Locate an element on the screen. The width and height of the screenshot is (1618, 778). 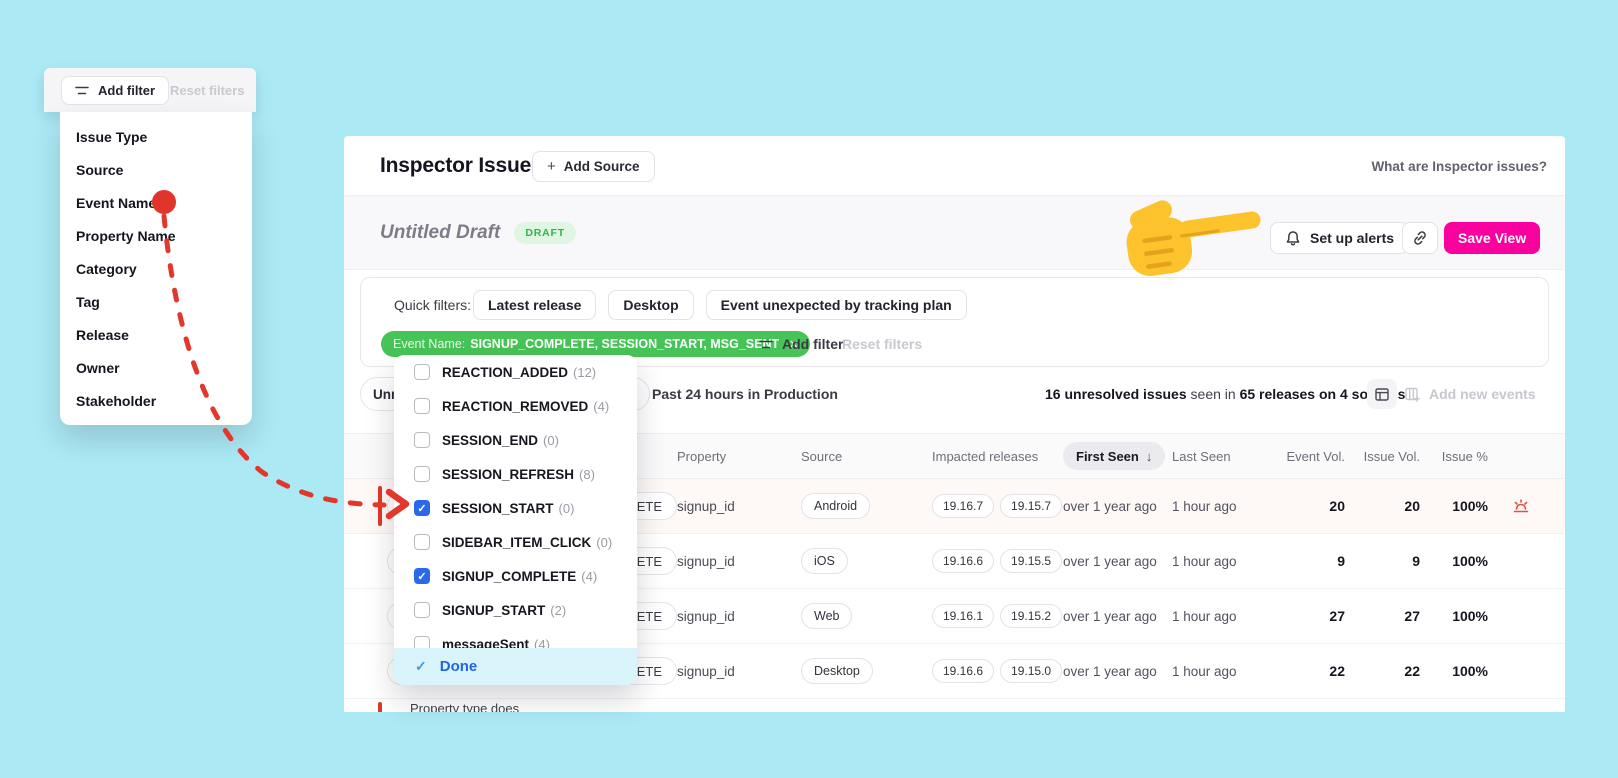
quick-filter-unexpected: Event unexpected by tracking plan is located at coordinates (836, 305).